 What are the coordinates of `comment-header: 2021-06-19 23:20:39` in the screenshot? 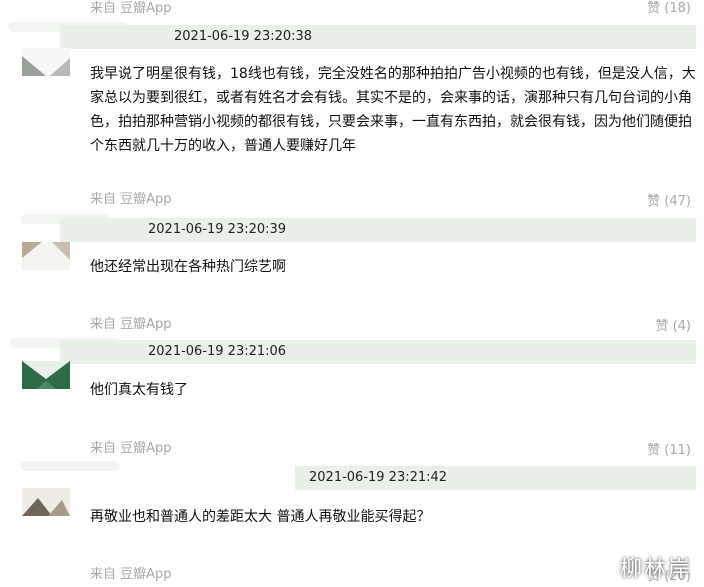 It's located at (378, 230).